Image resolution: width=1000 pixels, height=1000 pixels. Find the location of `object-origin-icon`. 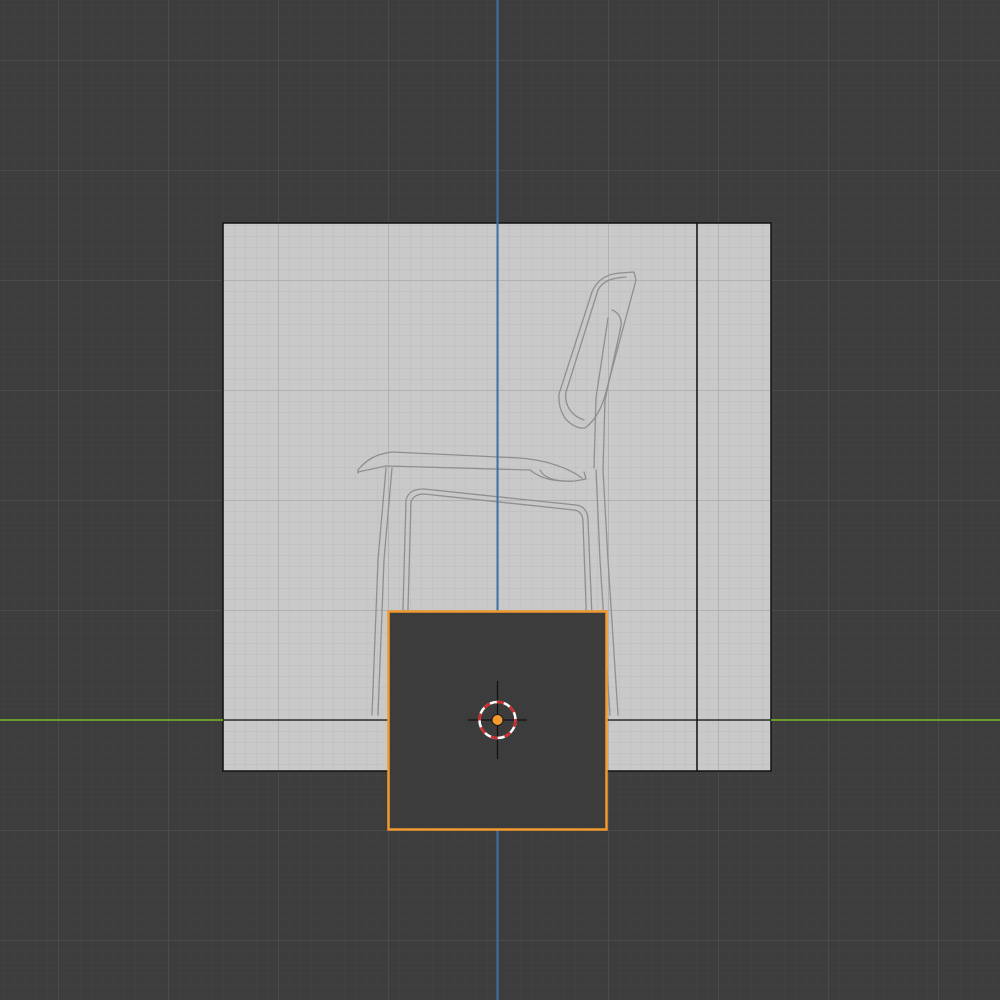

object-origin-icon is located at coordinates (497, 720).